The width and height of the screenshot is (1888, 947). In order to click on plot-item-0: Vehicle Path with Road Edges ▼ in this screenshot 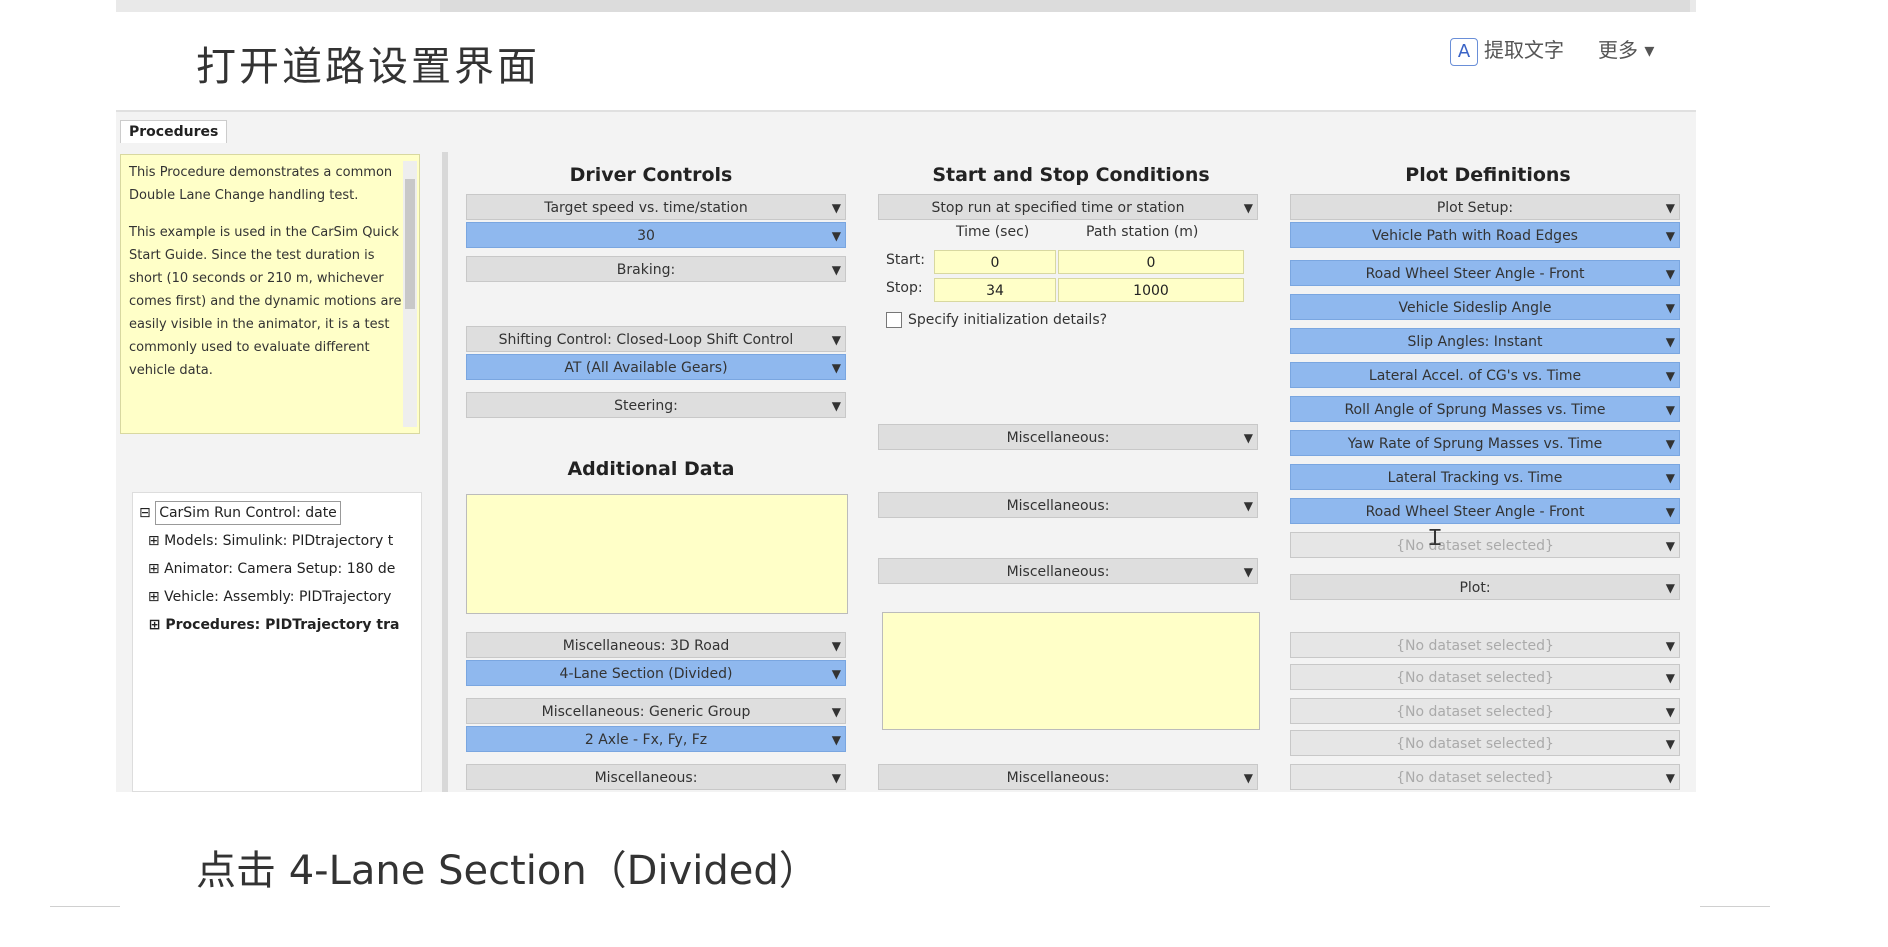, I will do `click(1485, 235)`.